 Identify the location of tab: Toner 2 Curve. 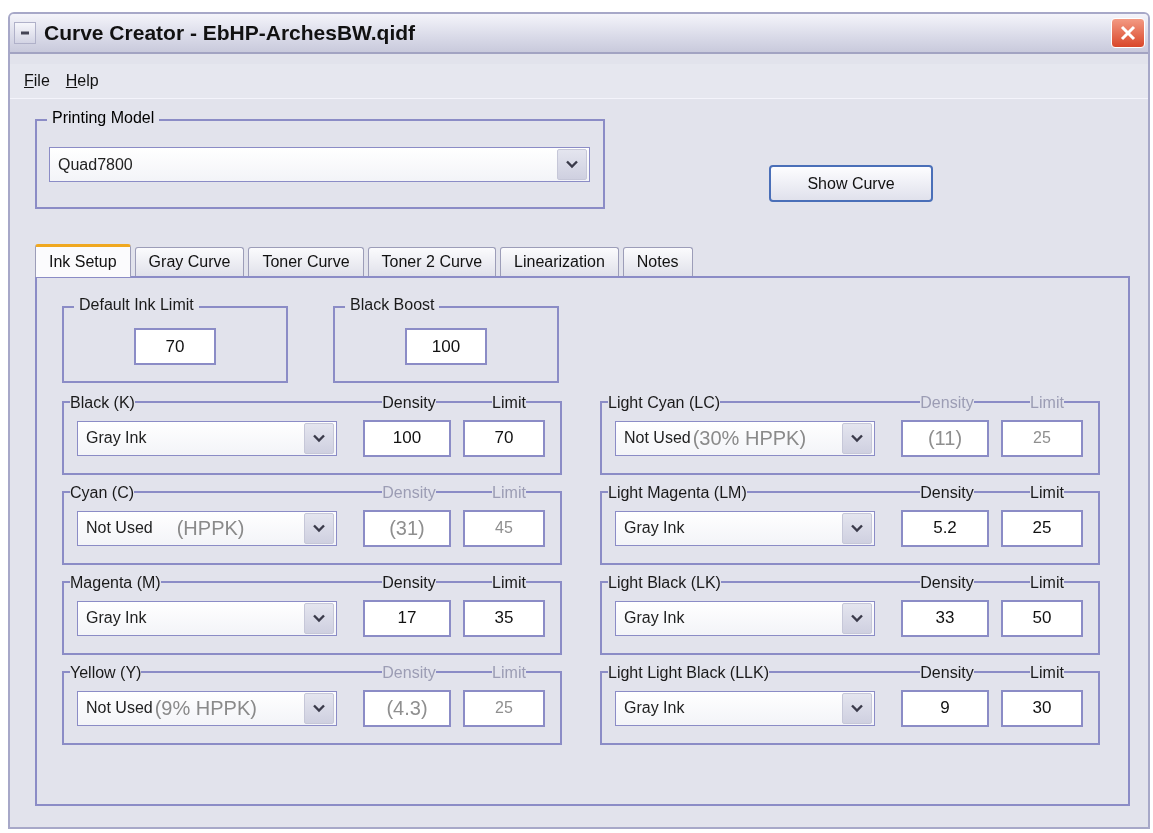
(432, 261).